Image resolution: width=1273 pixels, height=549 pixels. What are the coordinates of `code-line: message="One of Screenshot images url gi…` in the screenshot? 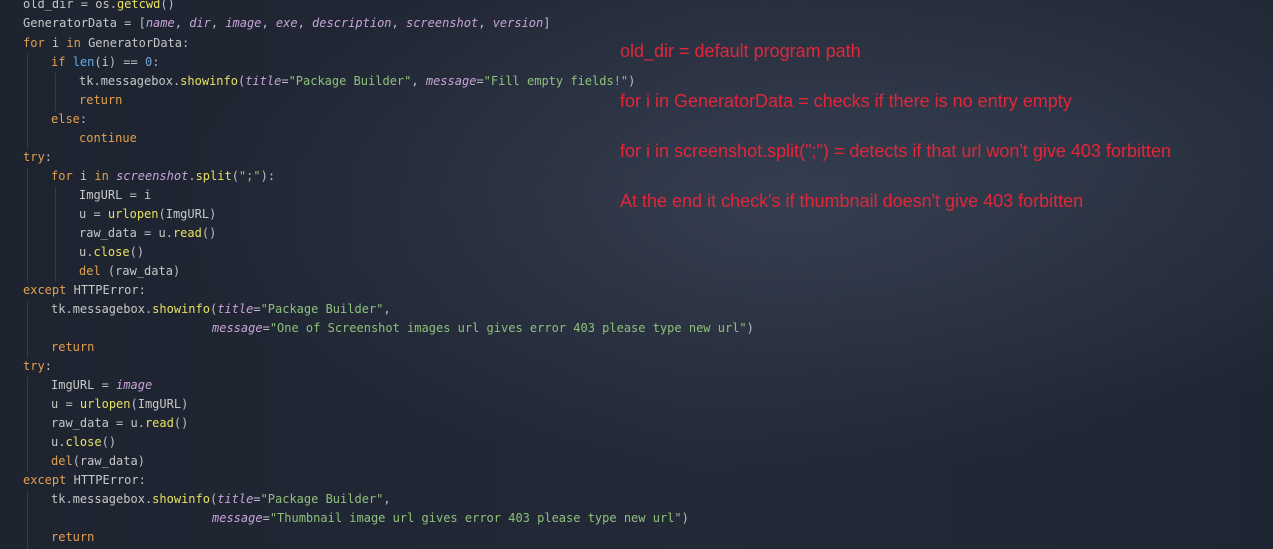 It's located at (483, 328).